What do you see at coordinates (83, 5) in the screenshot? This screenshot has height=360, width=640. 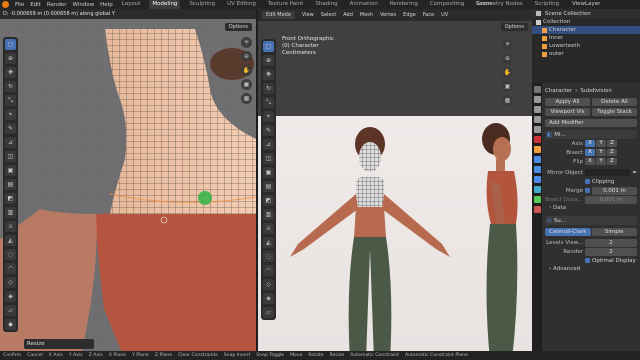 I see `menu-window: Window` at bounding box center [83, 5].